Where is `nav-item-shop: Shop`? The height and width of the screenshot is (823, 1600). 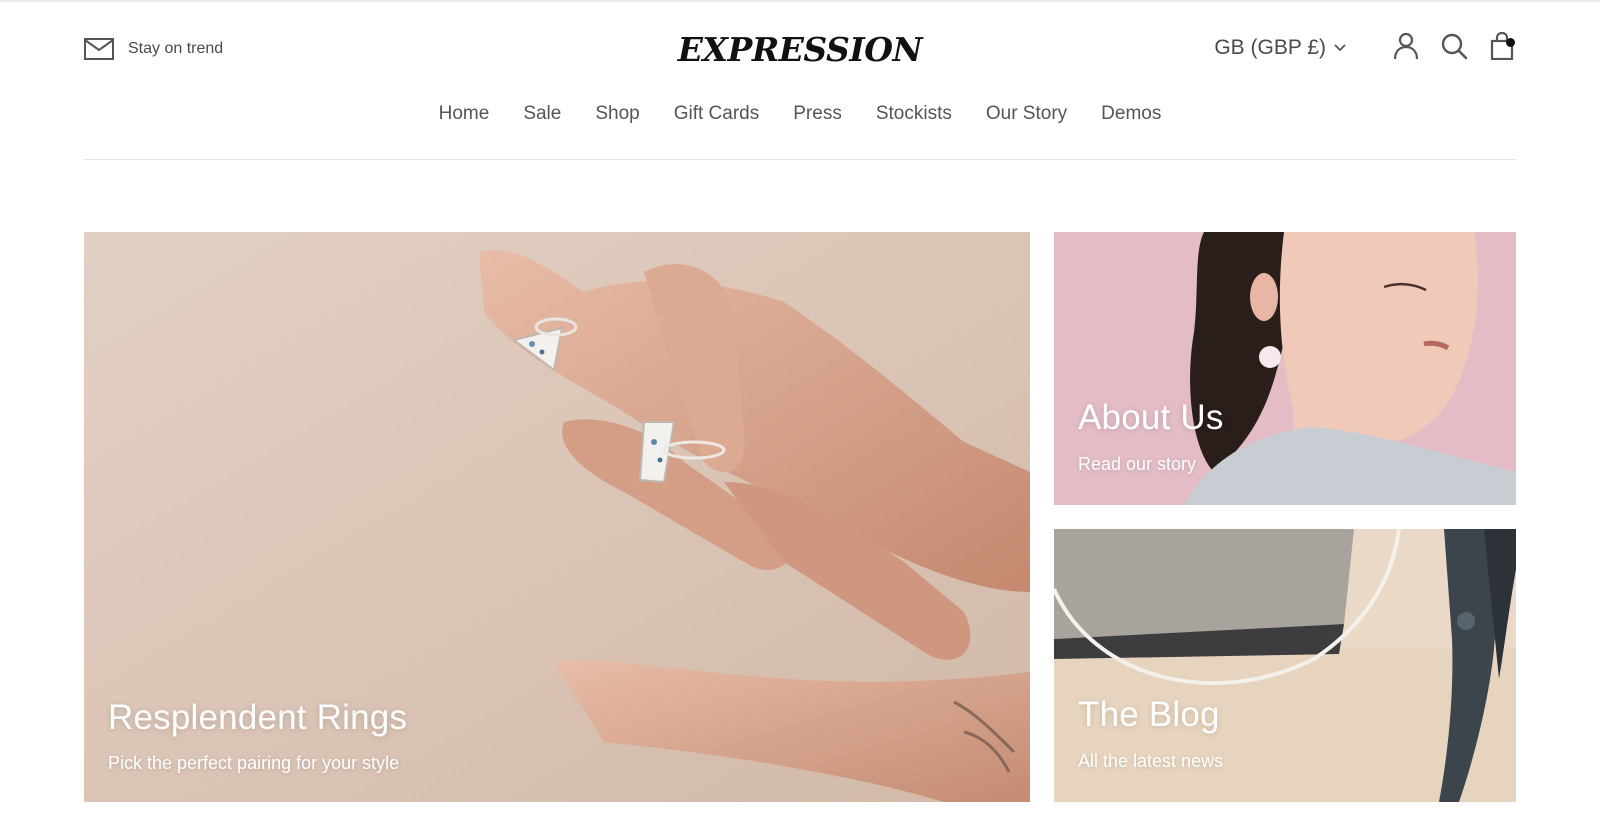 nav-item-shop: Shop is located at coordinates (617, 114).